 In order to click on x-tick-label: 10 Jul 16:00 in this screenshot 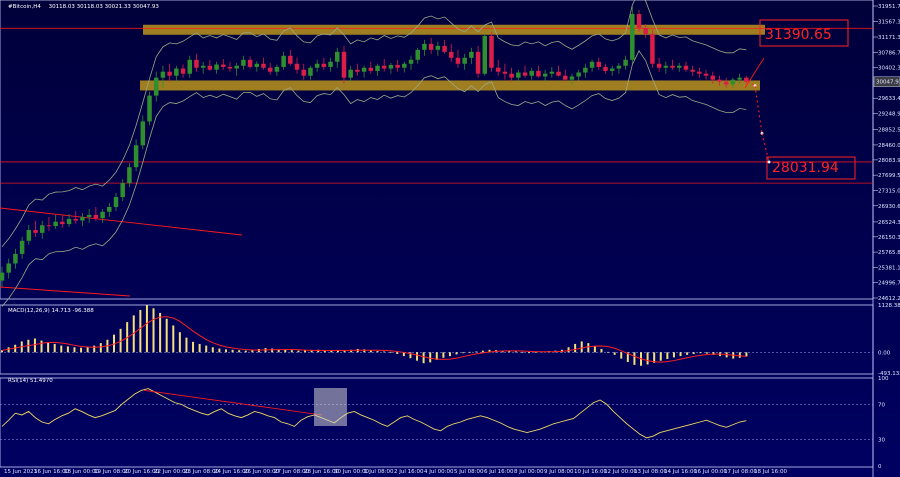, I will do `click(590, 472)`.